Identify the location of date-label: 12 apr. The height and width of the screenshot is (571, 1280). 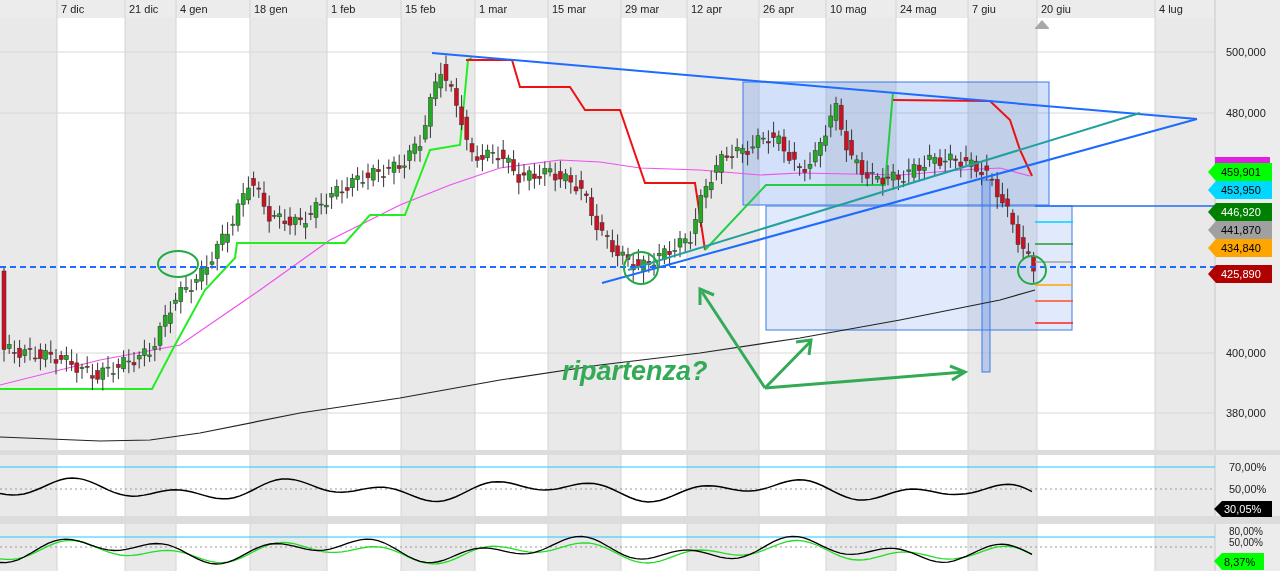
(707, 9).